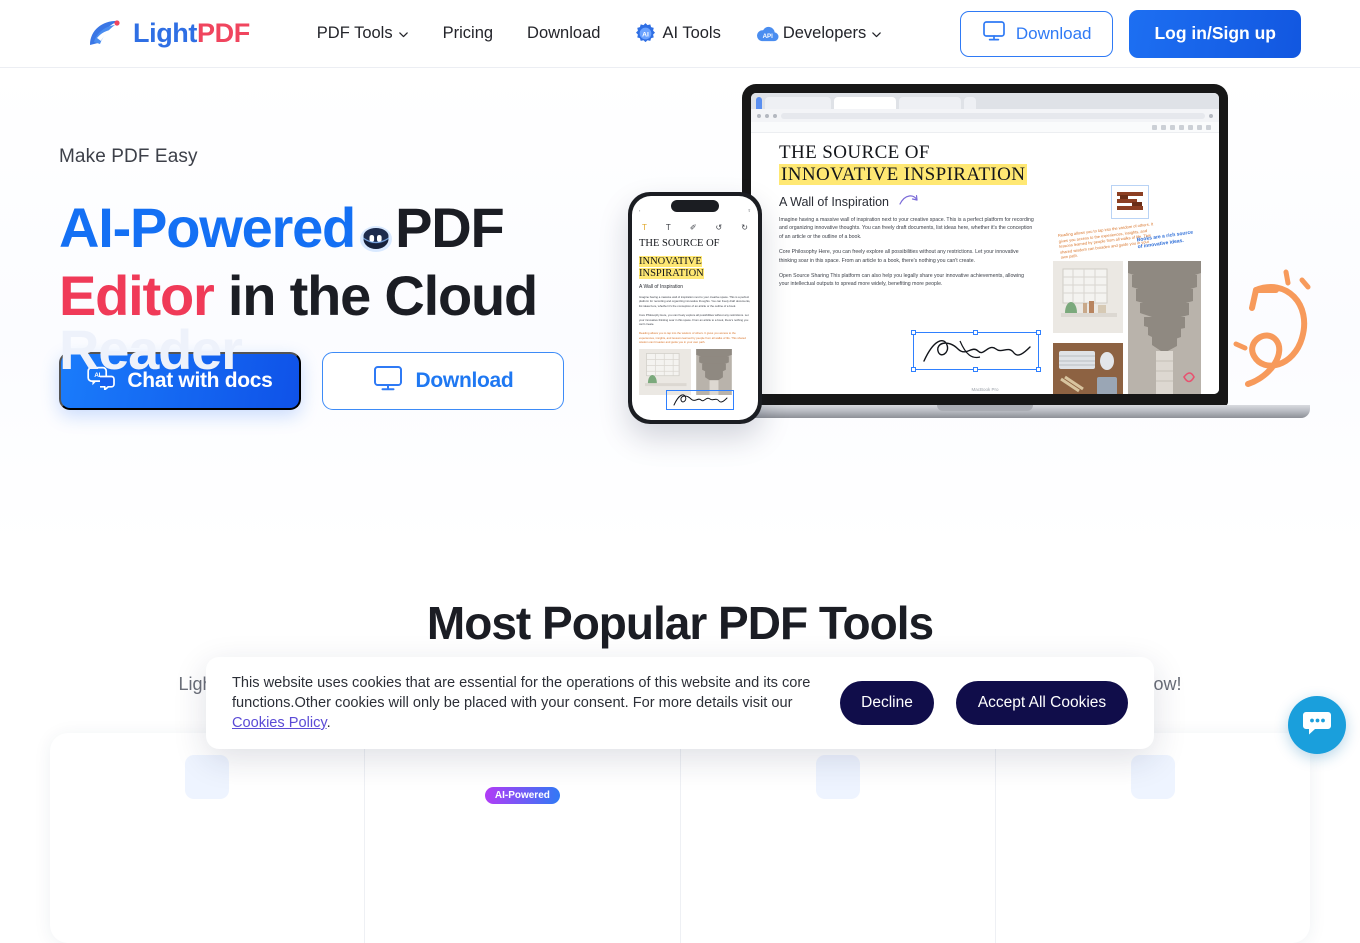  I want to click on editor-toolbar, so click(985, 127).